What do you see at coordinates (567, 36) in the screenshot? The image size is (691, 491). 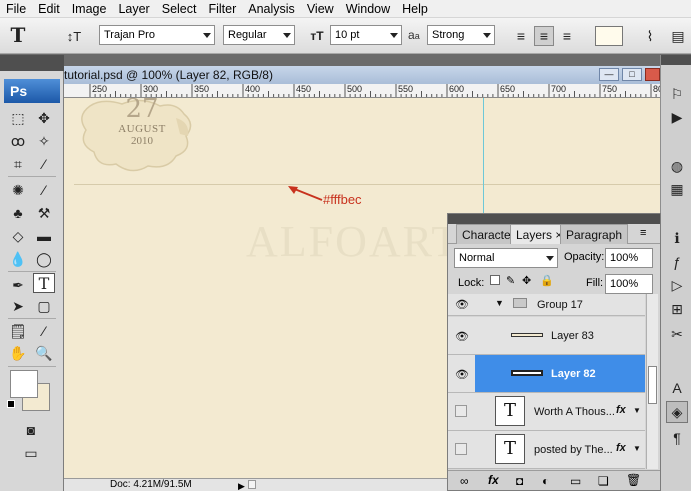 I see `align-right-icon: ≡` at bounding box center [567, 36].